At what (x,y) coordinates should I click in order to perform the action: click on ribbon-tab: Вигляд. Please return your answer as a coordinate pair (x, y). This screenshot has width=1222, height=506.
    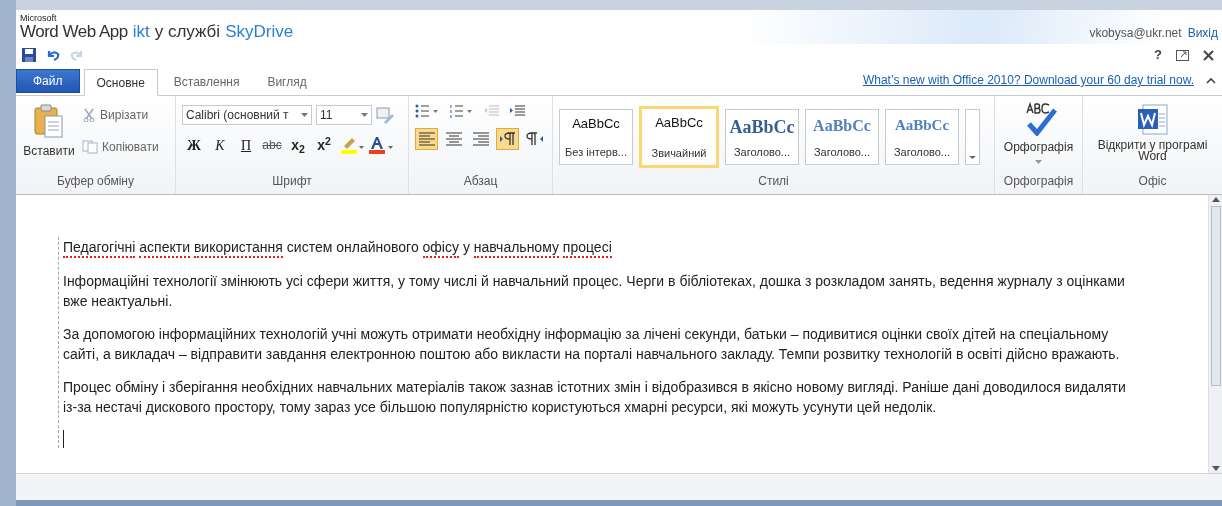
    Looking at the image, I should click on (287, 82).